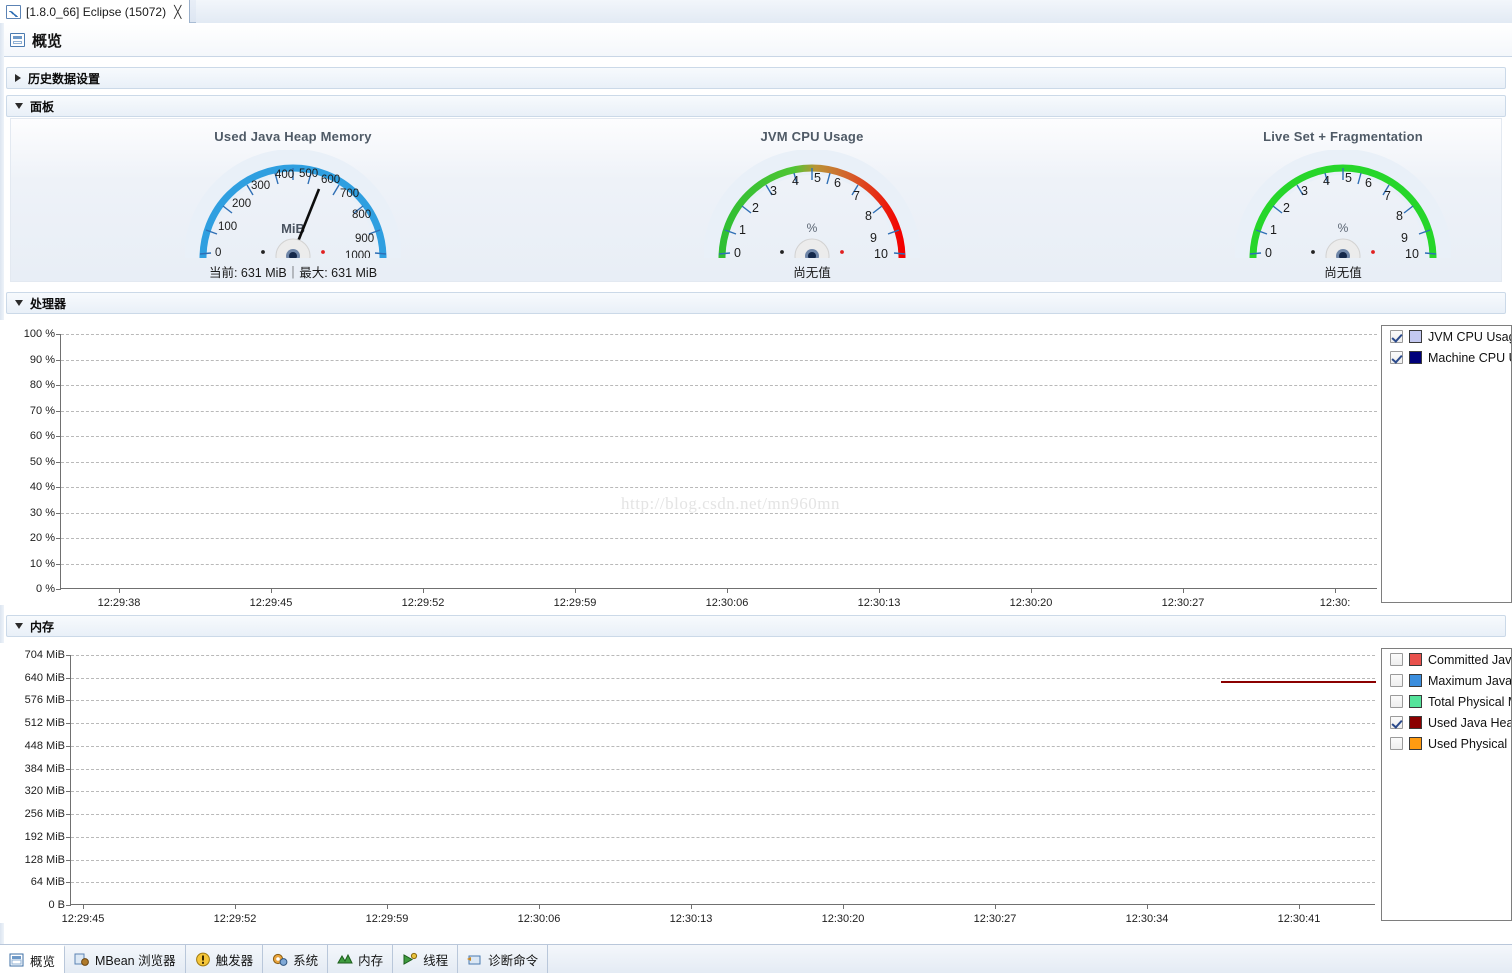 Image resolution: width=1512 pixels, height=973 pixels. What do you see at coordinates (756, 303) in the screenshot?
I see `section-header-processor: 处理器` at bounding box center [756, 303].